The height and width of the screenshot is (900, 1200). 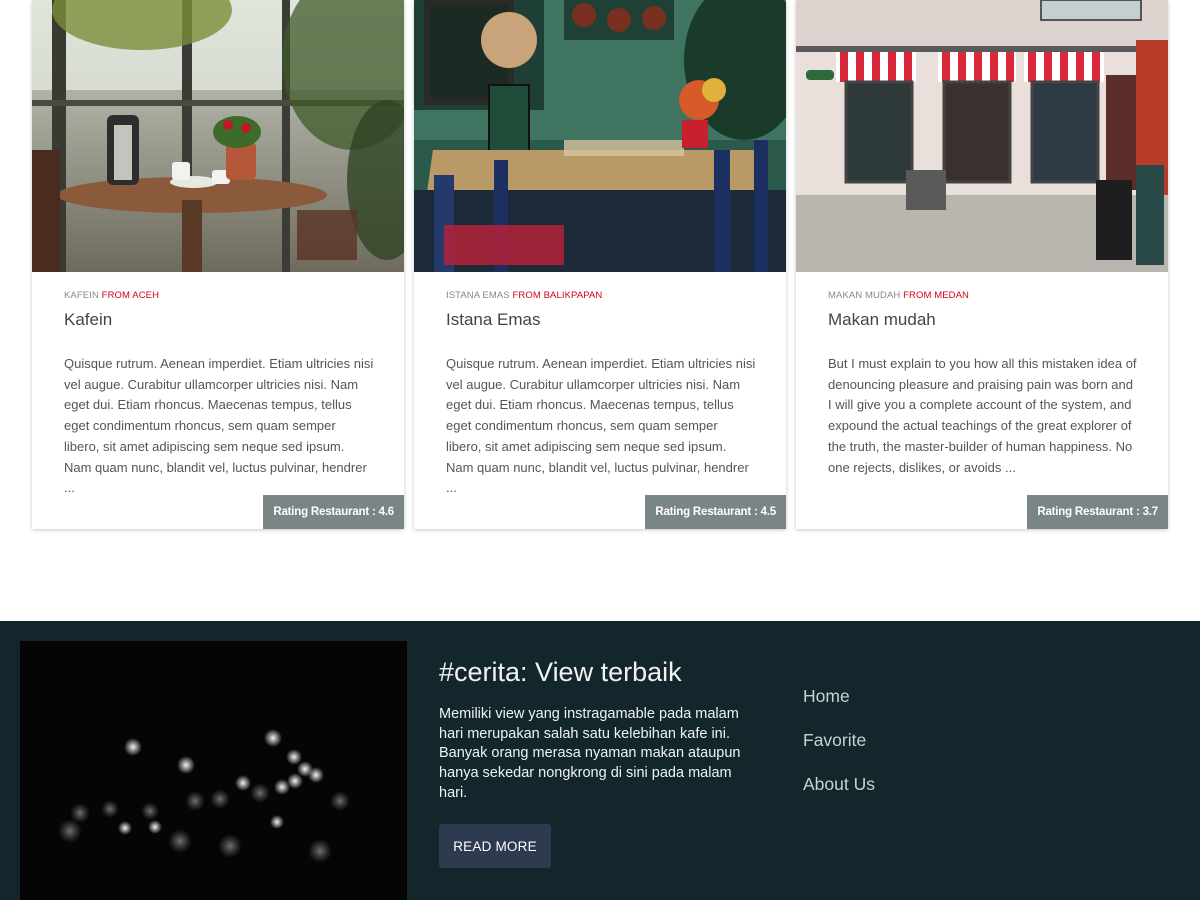 I want to click on rating-badge: Rating Restaurant : 4.6, so click(x=333, y=512).